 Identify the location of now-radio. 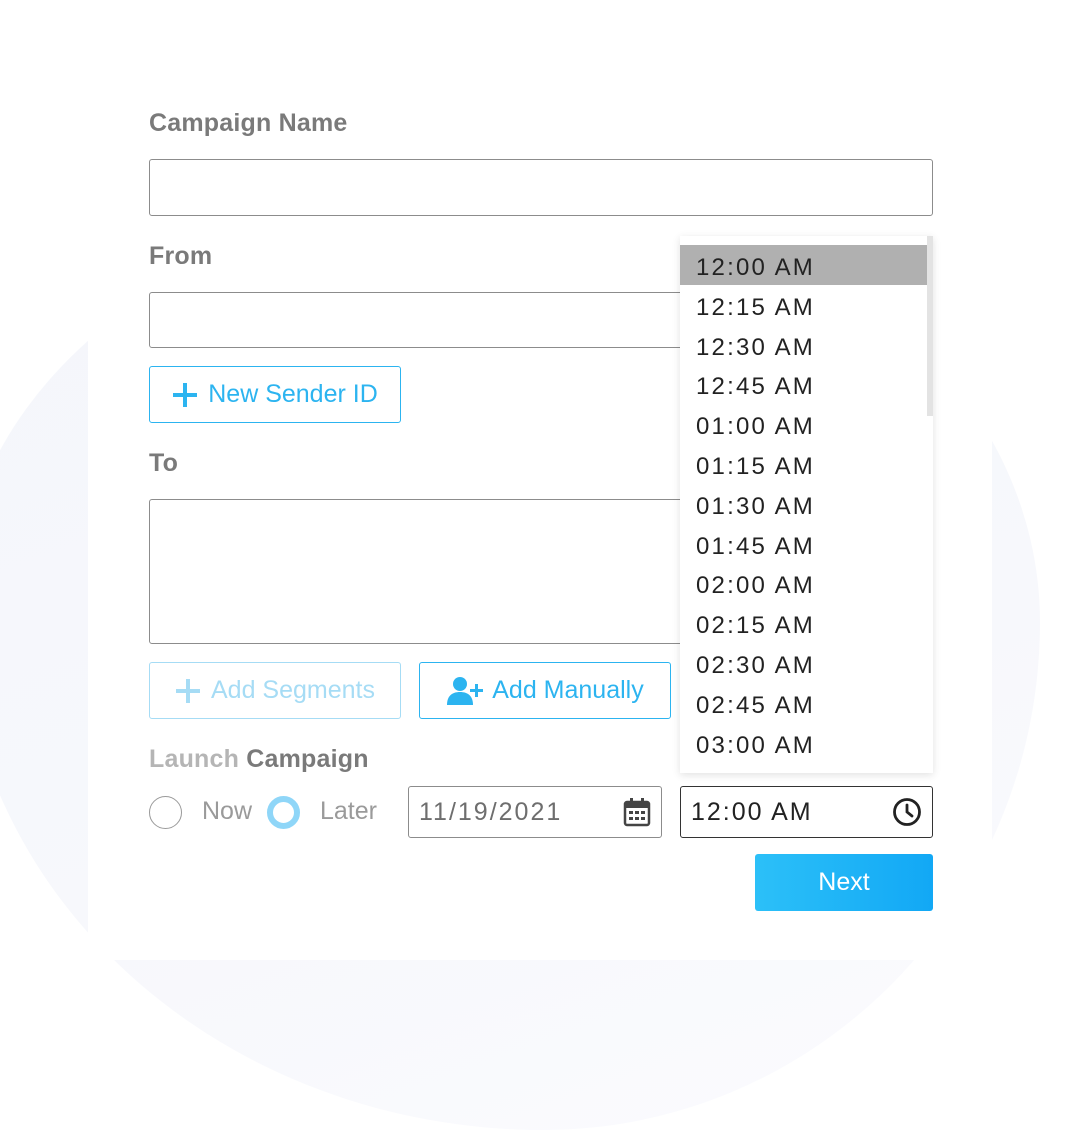
(165, 812).